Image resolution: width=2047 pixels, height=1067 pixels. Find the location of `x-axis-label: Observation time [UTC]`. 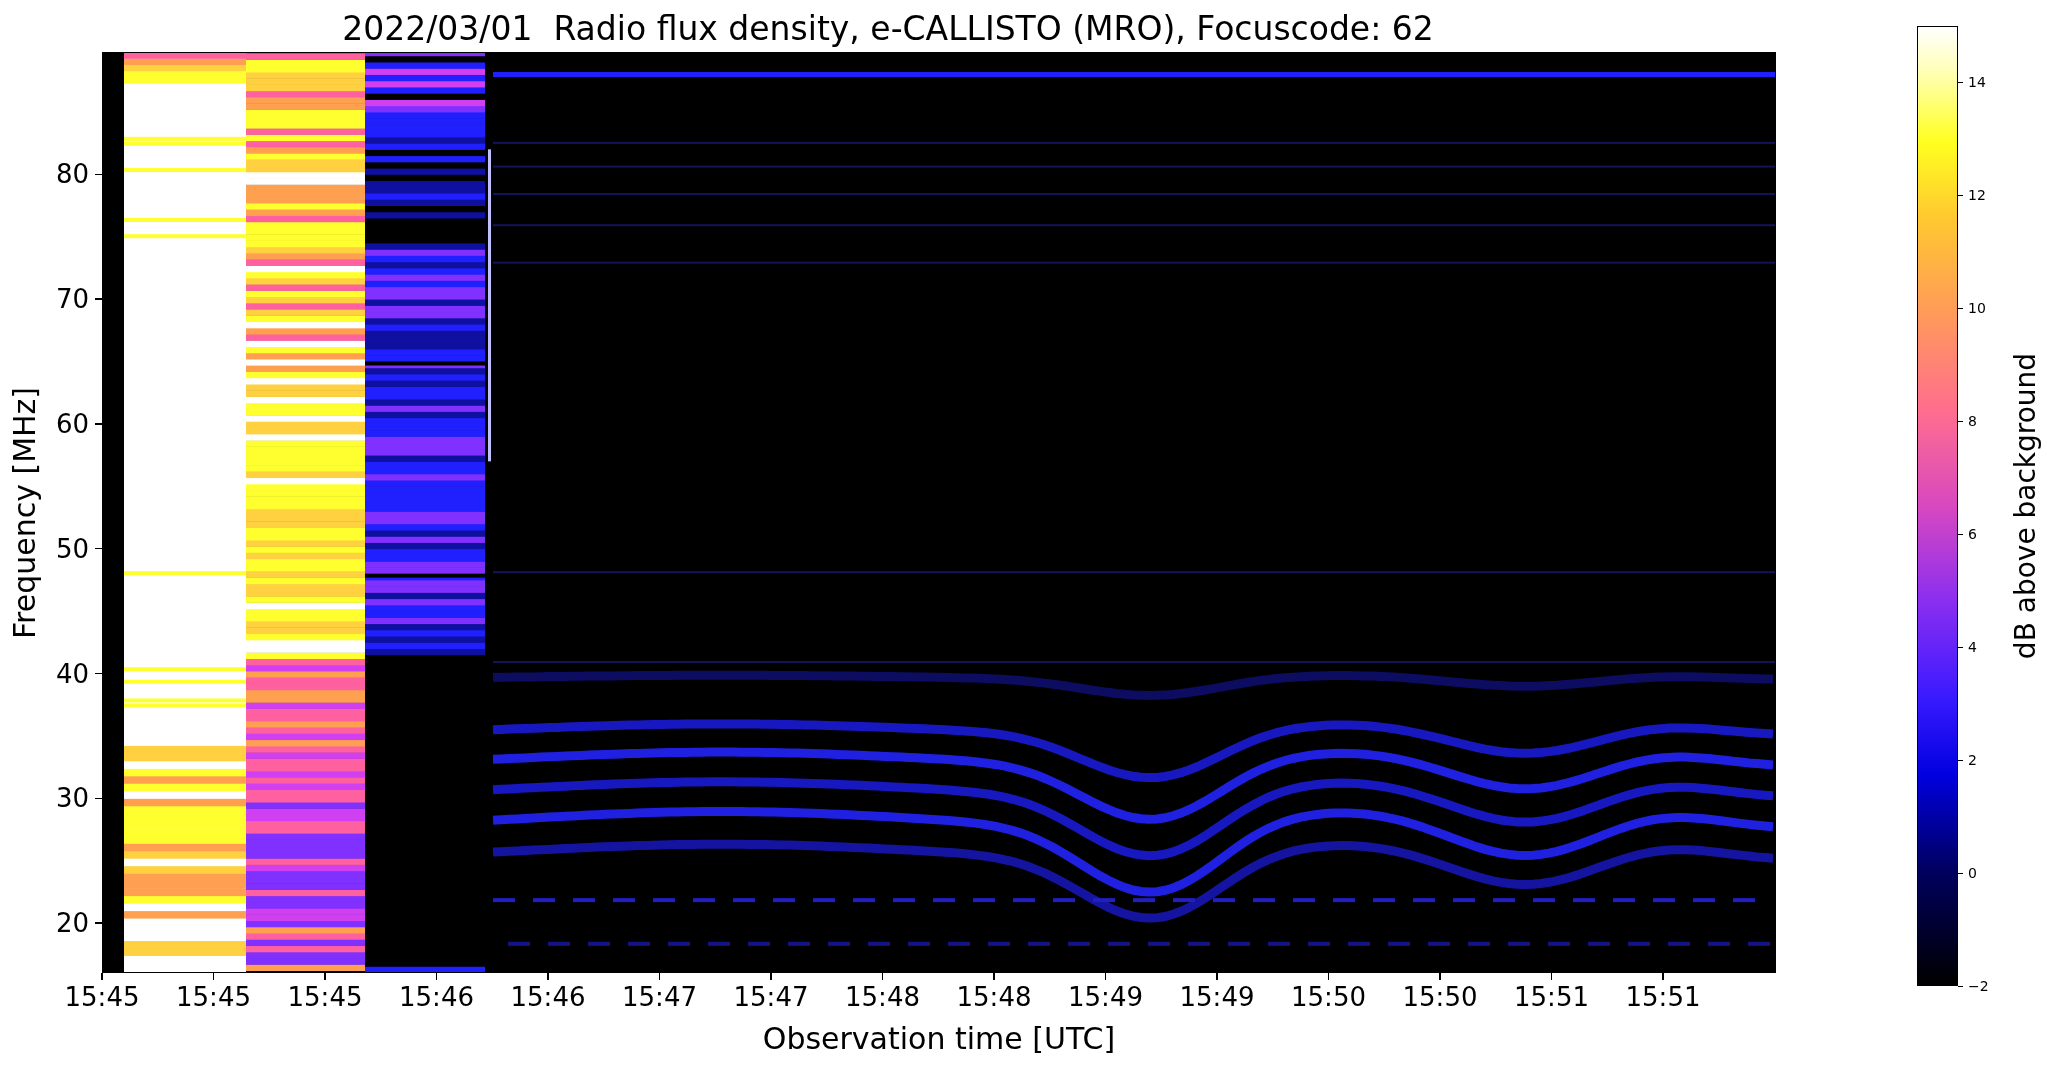

x-axis-label: Observation time [UTC] is located at coordinates (939, 1039).